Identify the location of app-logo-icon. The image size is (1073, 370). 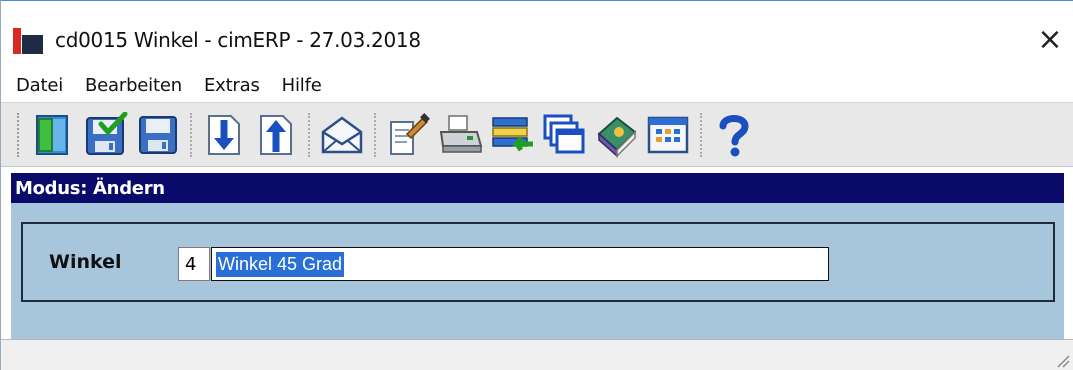
(28, 41).